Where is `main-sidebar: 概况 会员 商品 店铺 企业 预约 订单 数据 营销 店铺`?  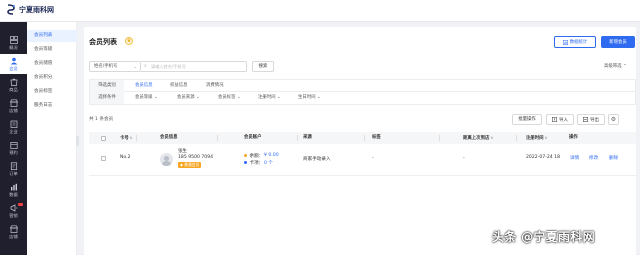
main-sidebar: 概况 会员 商品 店铺 企业 预约 订单 数据 营销 店铺 is located at coordinates (13, 138).